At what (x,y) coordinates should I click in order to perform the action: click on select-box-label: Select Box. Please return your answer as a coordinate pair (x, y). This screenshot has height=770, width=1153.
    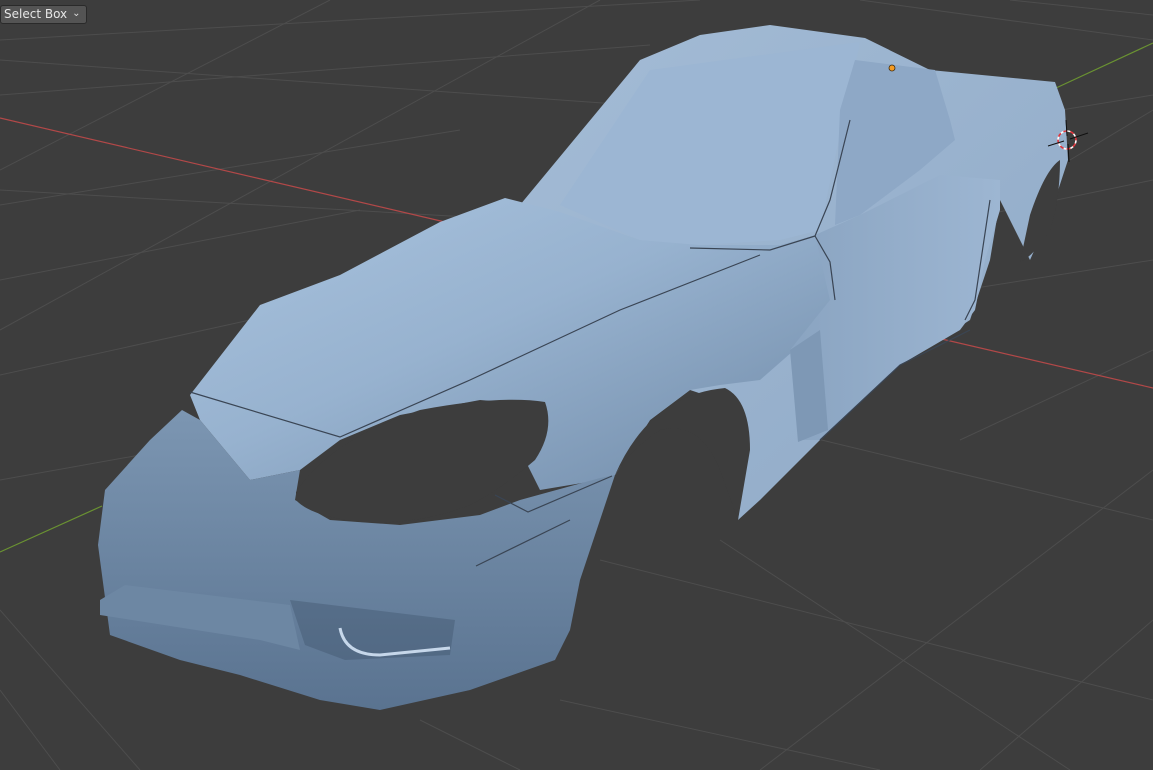
    Looking at the image, I should click on (36, 14).